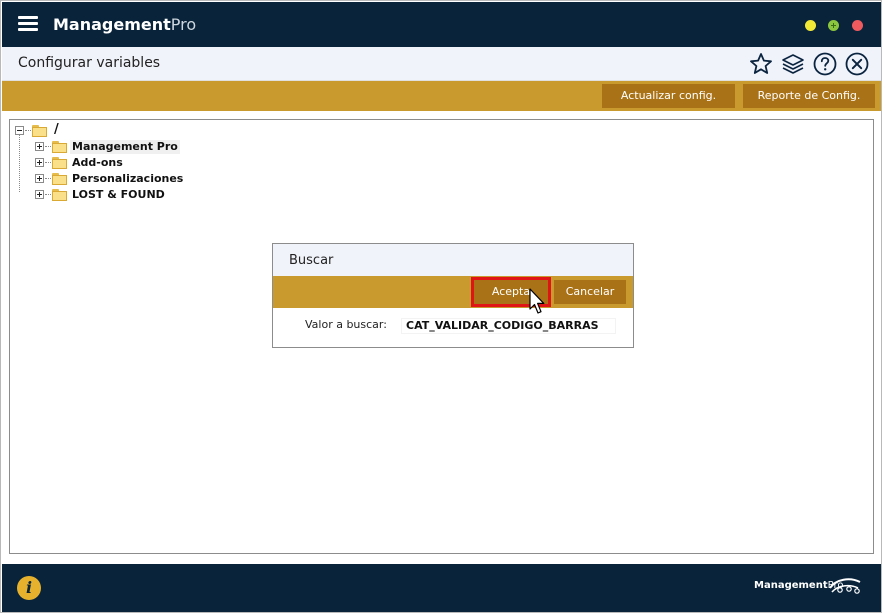 This screenshot has width=882, height=613. What do you see at coordinates (441, 64) in the screenshot?
I see `page-header: Configurar variables` at bounding box center [441, 64].